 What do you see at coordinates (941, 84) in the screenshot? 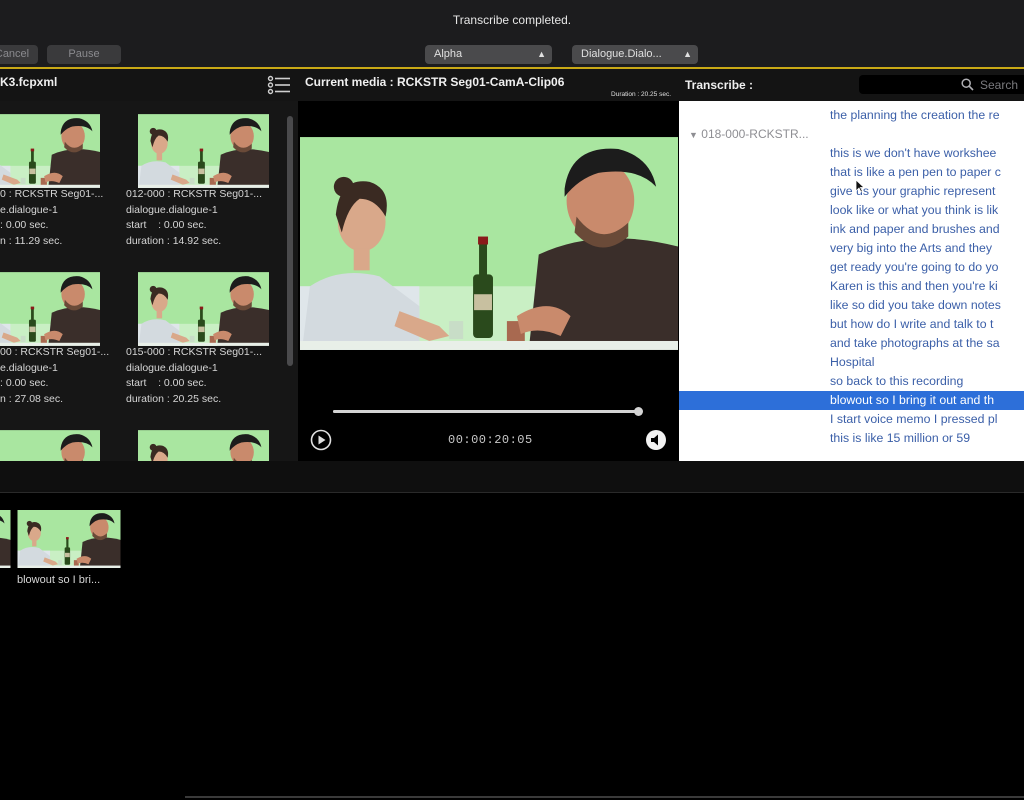
I see `search-input: Search` at bounding box center [941, 84].